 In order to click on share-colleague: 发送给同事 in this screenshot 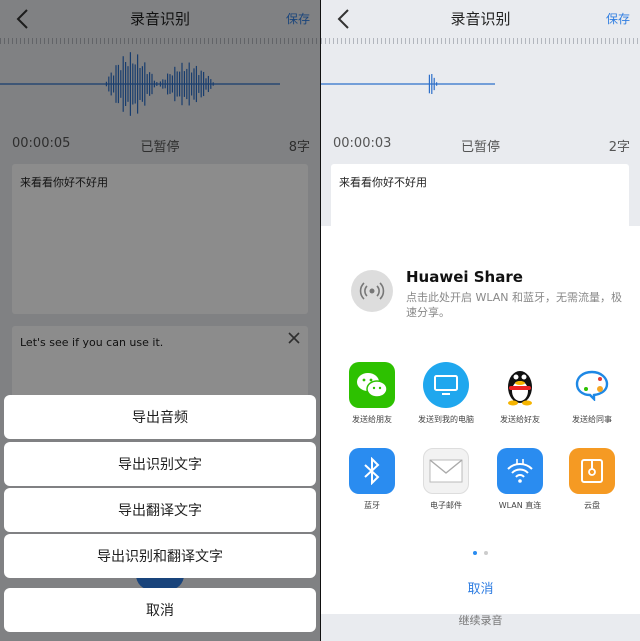, I will do `click(592, 393)`.